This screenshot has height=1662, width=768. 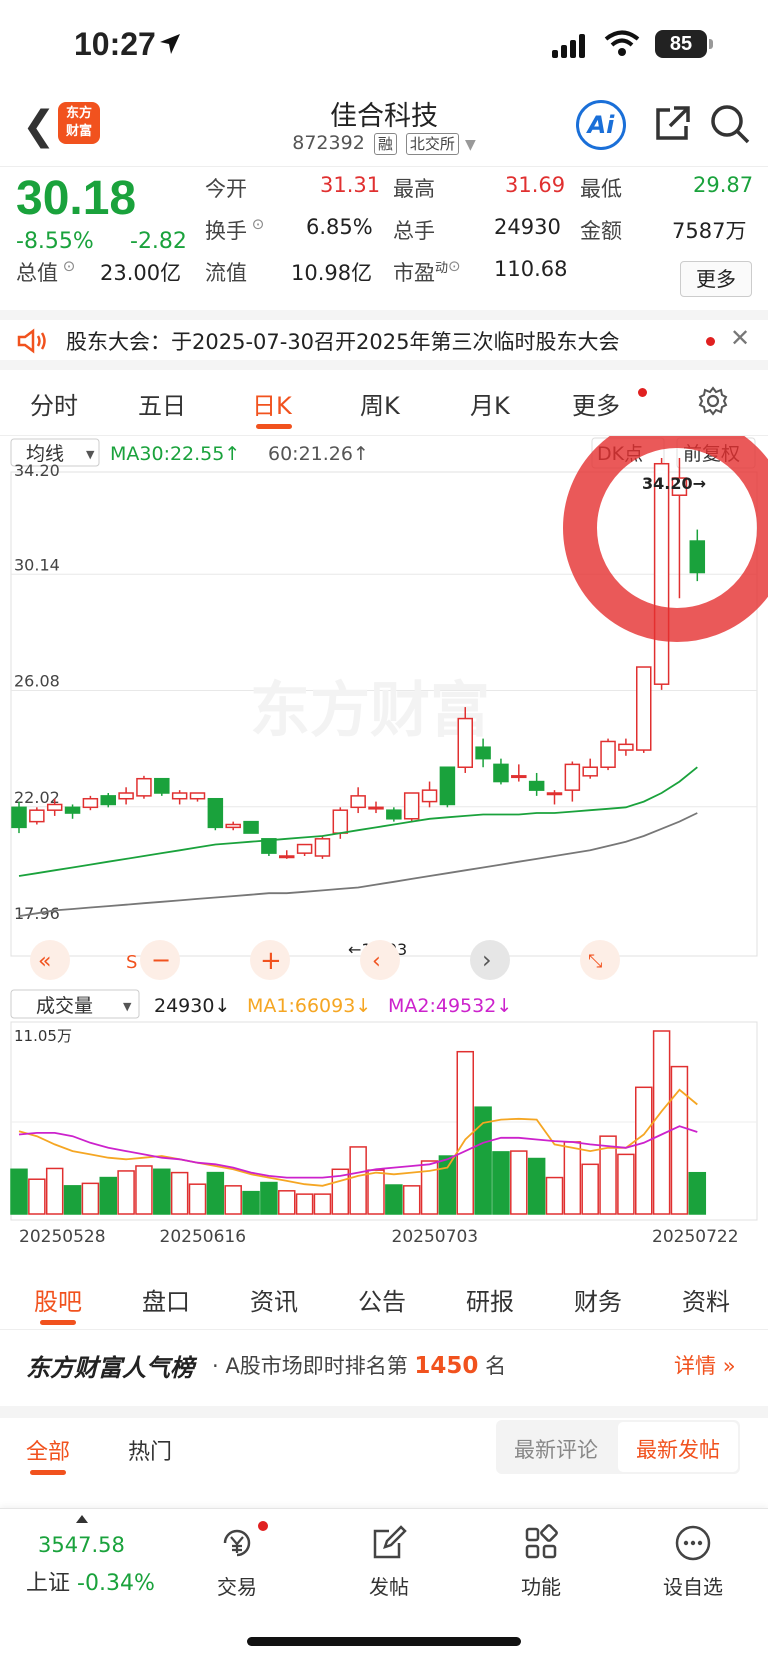 I want to click on sort-latest-comment: 最新评论, so click(x=556, y=1449).